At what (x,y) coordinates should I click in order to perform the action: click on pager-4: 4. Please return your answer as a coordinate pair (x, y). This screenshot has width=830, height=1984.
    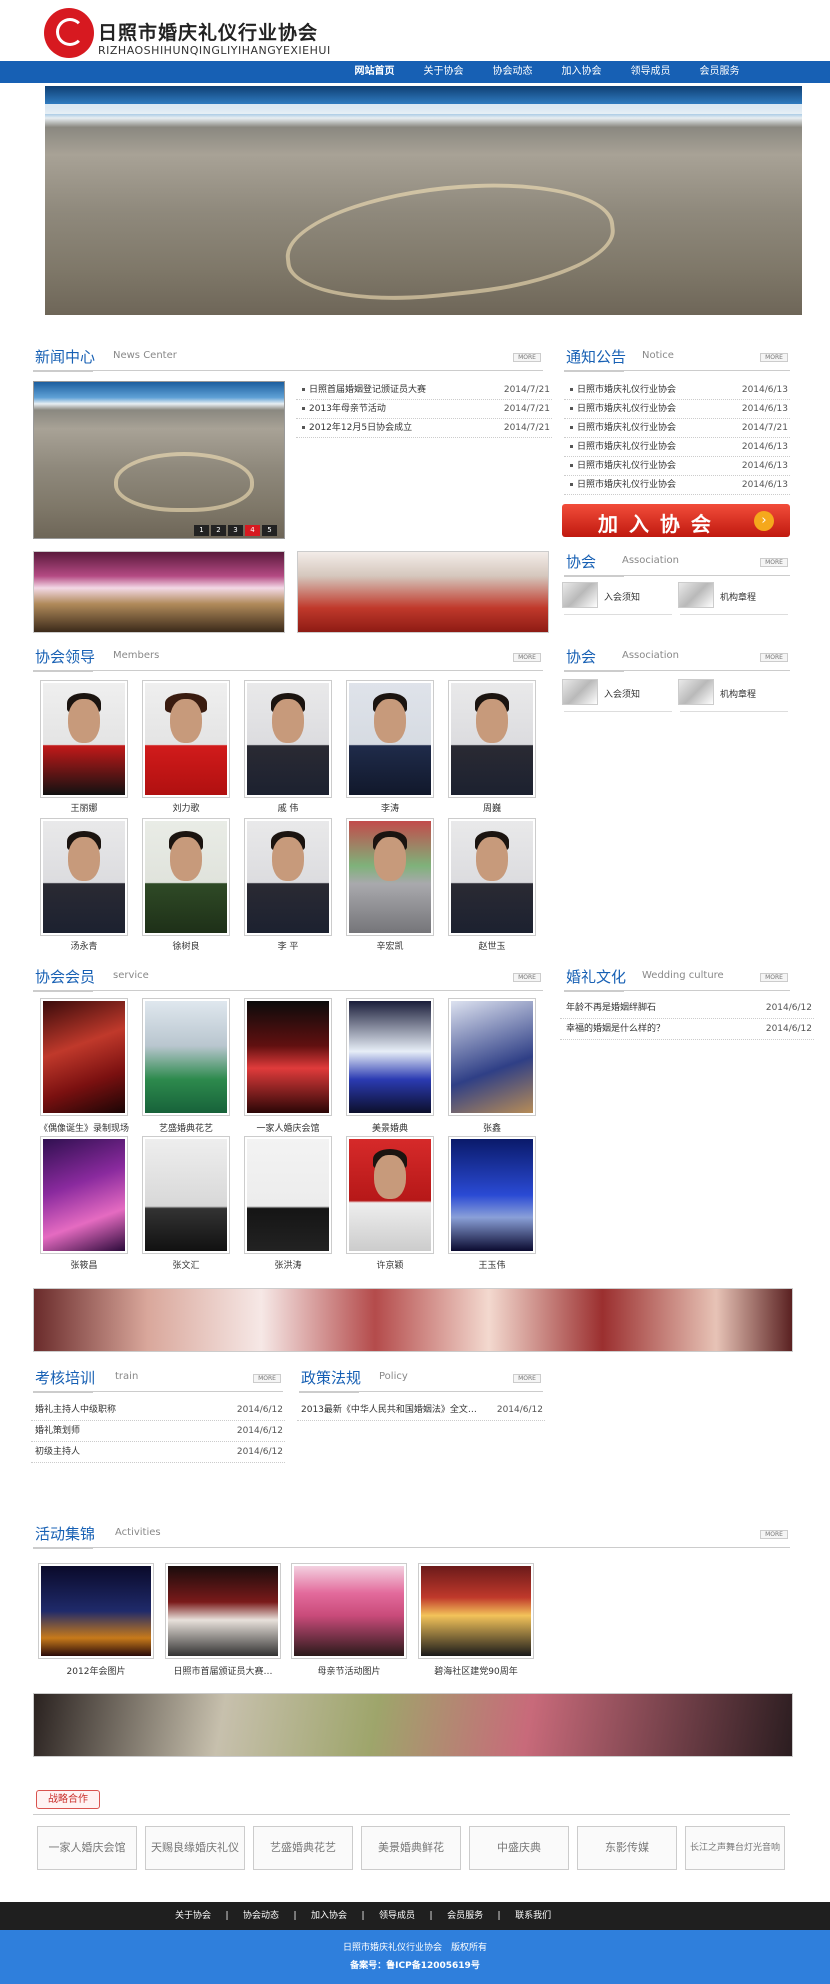
    Looking at the image, I should click on (252, 530).